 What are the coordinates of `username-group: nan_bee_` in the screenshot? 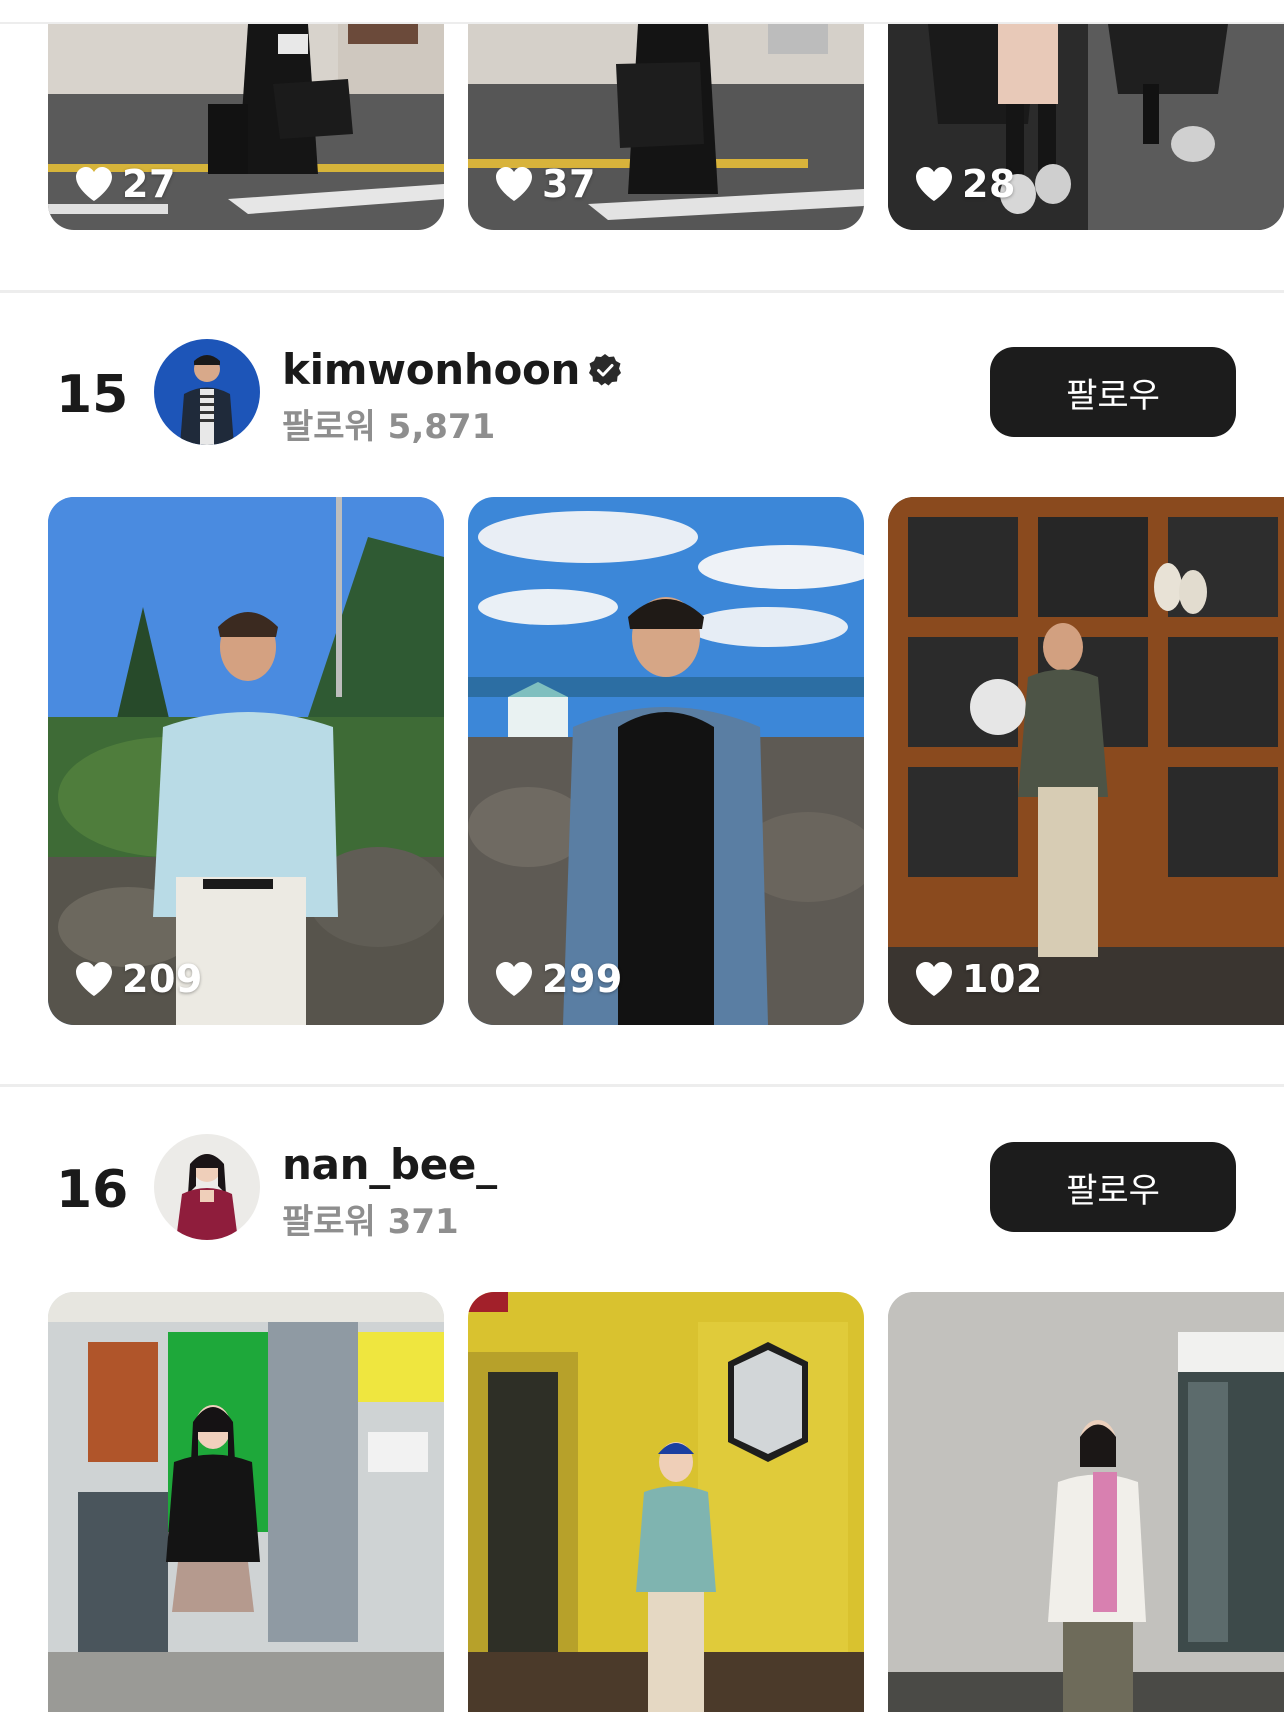 It's located at (389, 1164).